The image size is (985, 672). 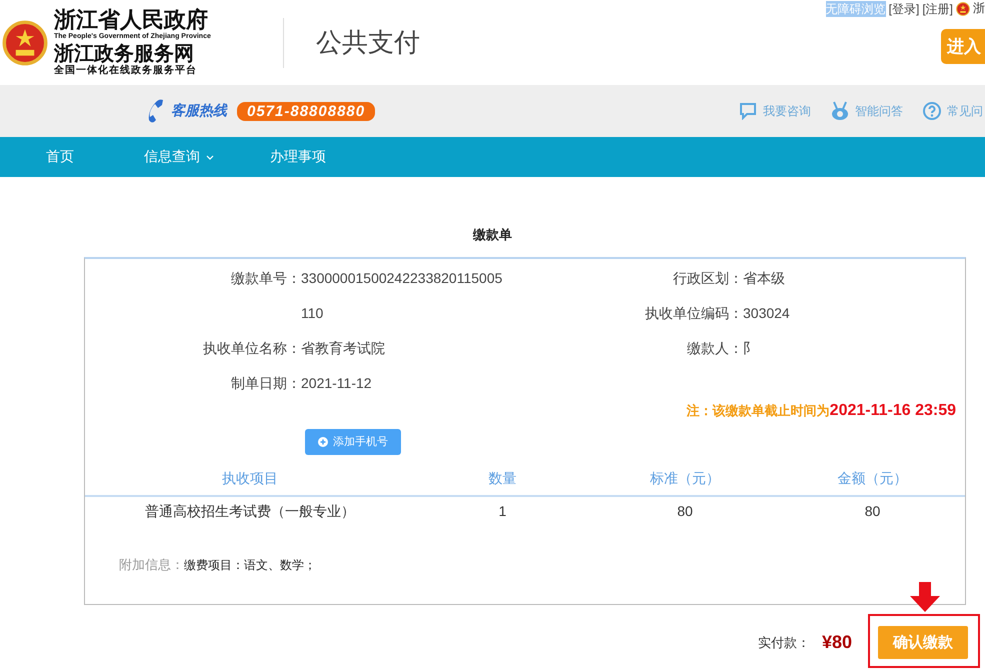 What do you see at coordinates (685, 482) in the screenshot?
I see `column-header: 标准（元）` at bounding box center [685, 482].